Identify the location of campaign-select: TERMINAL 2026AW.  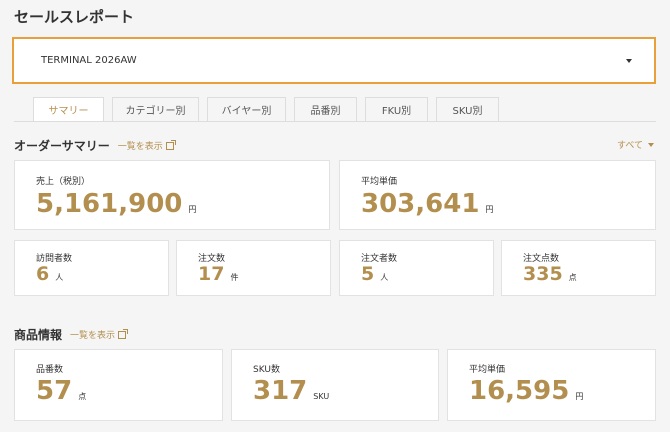
(334, 60).